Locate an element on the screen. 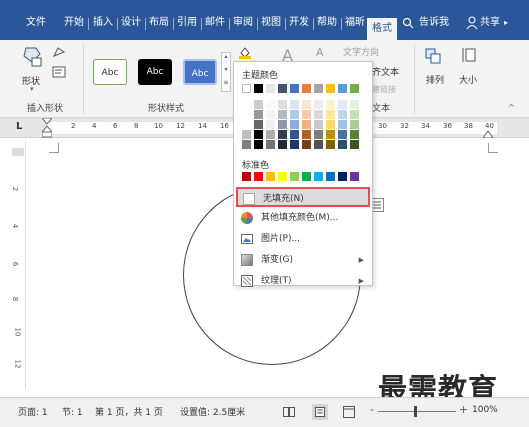  tab-foxit: 福昕 is located at coordinates (355, 23).